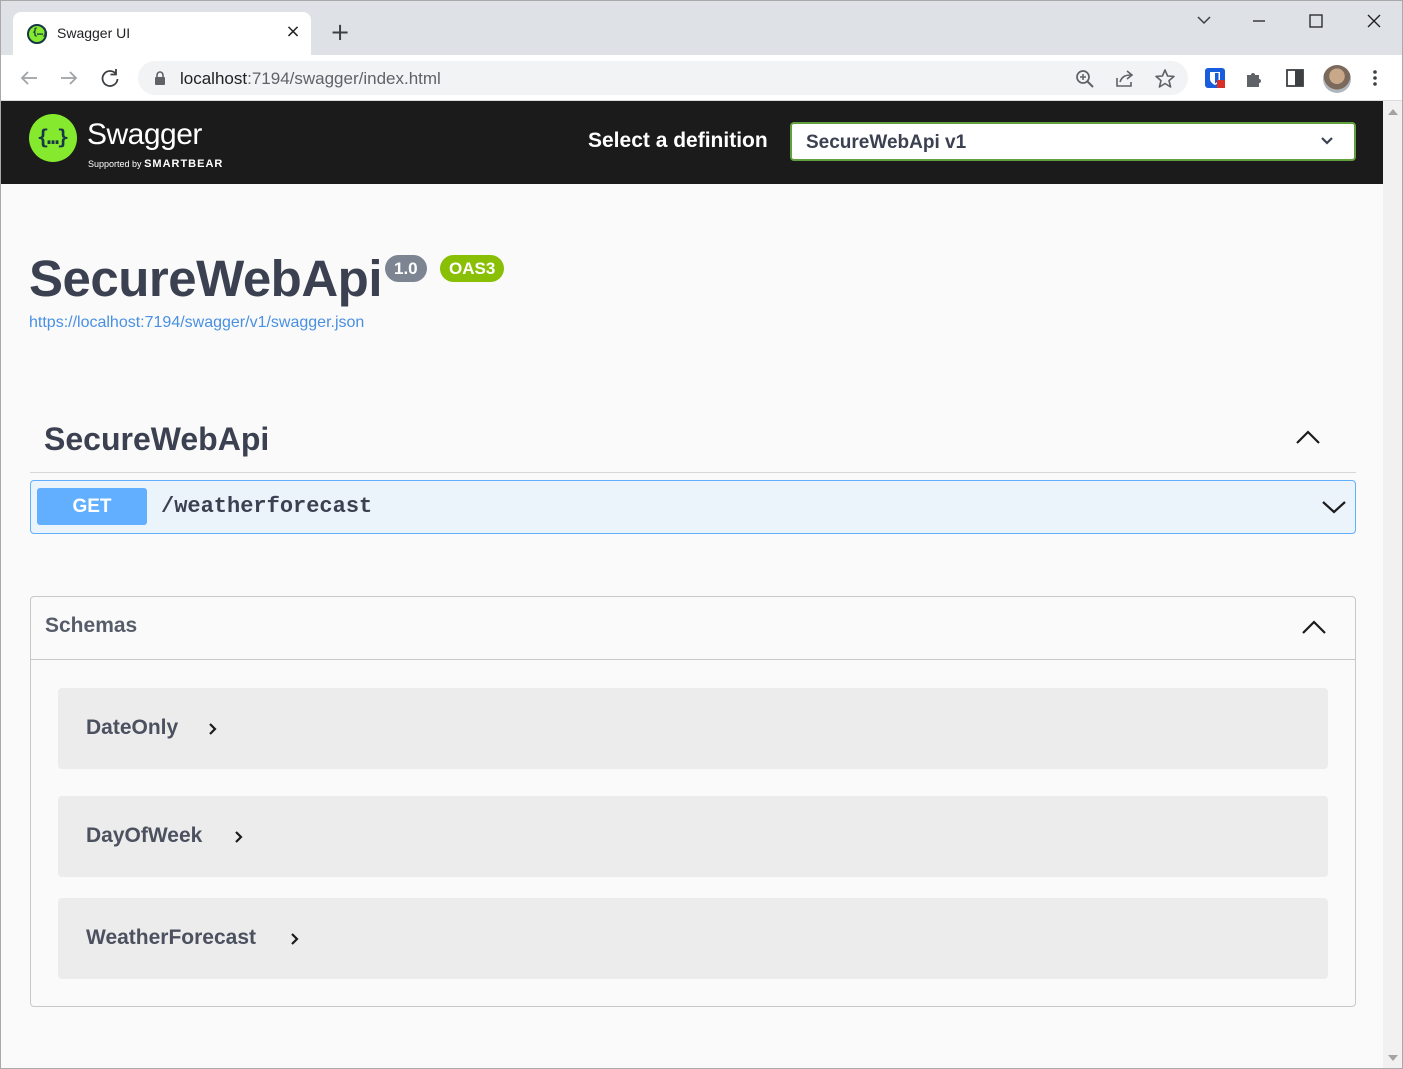  Describe the element at coordinates (1374, 21) in the screenshot. I see `close-window-icon` at that location.